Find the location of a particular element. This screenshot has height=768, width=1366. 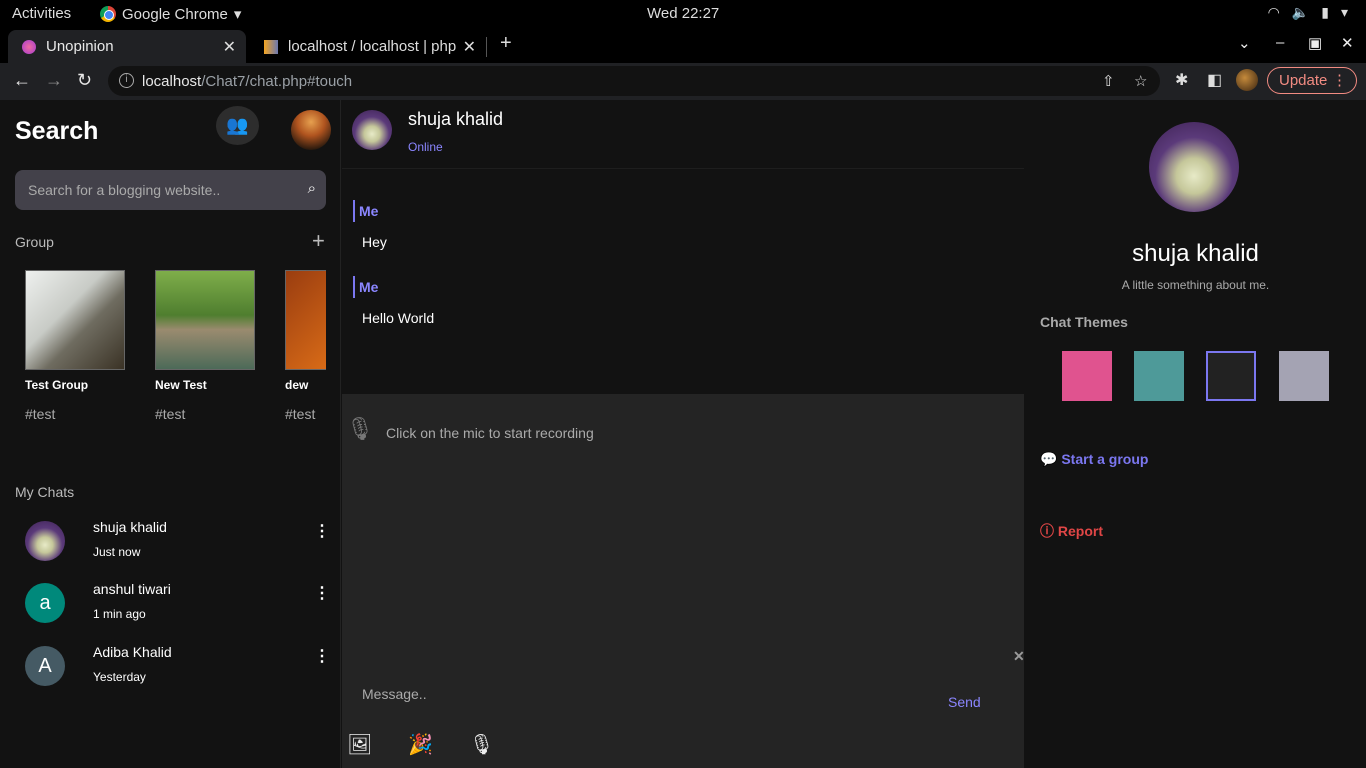

send-button: Send is located at coordinates (964, 702).